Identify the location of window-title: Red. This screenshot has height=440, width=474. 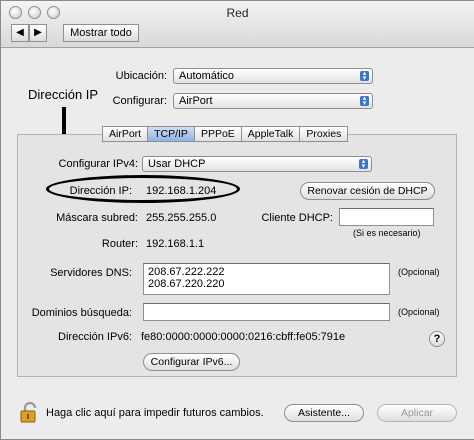
(237, 13).